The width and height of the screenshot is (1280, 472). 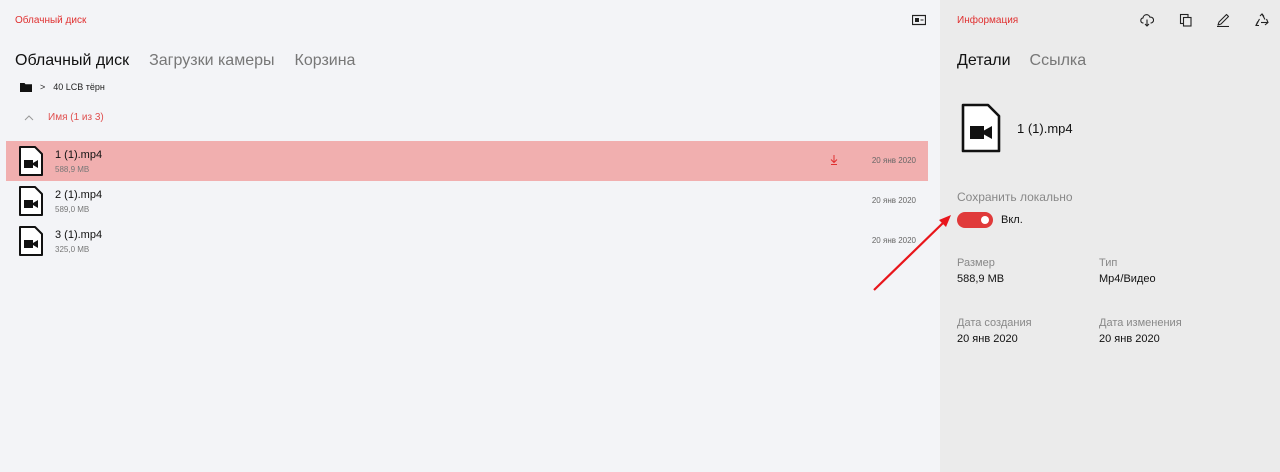 I want to click on sort-label: Имя (1 из 3), so click(x=76, y=117).